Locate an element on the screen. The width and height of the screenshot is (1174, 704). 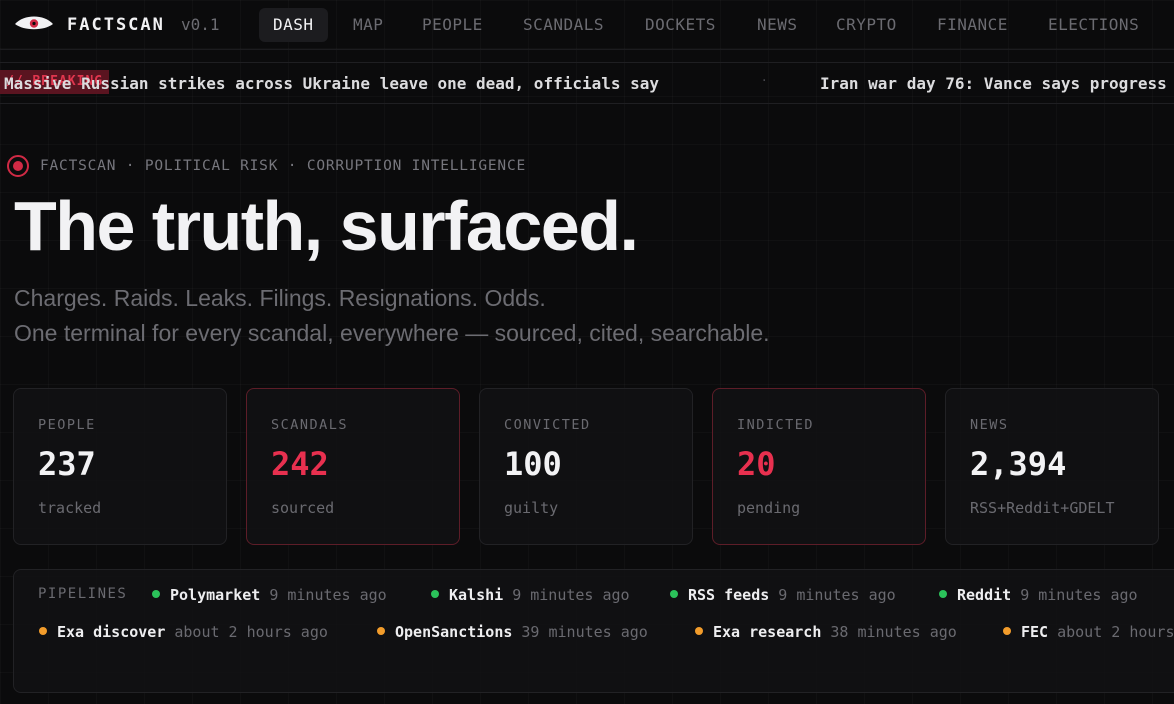
tab-scandals: SCANDALS is located at coordinates (563, 25).